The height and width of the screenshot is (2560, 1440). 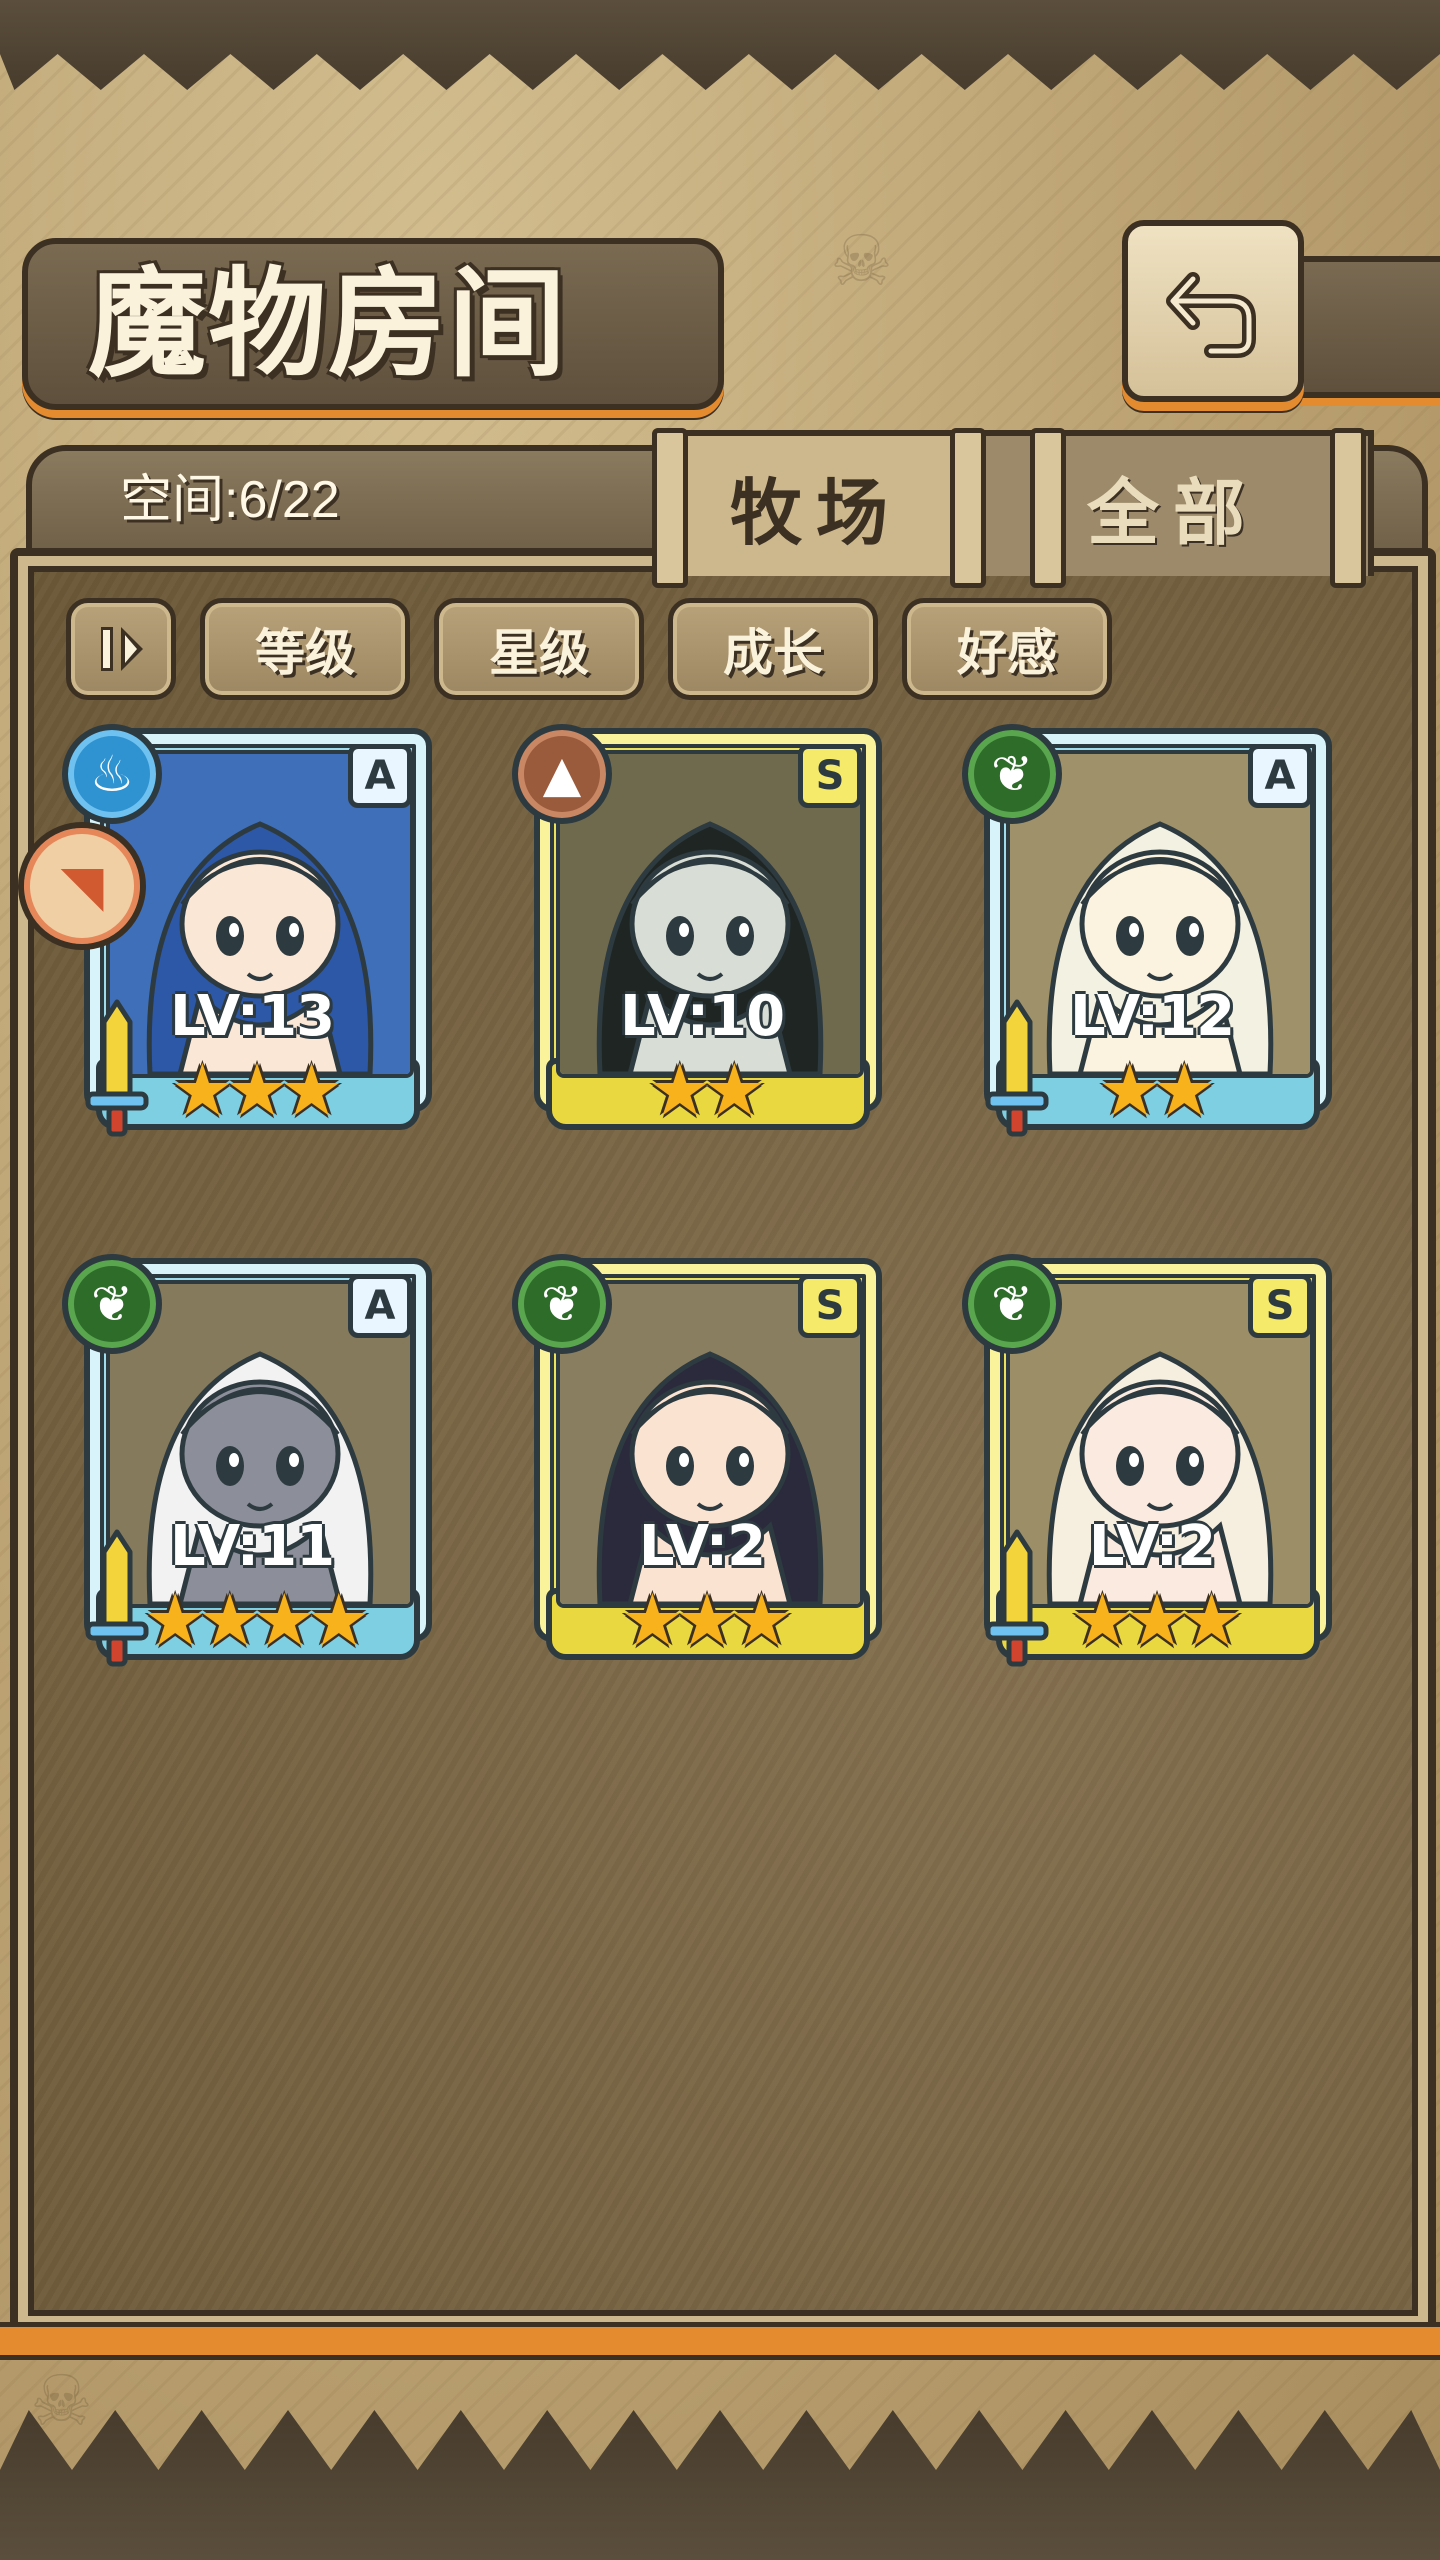 What do you see at coordinates (773, 649) in the screenshot?
I see `sort-growth-button: 成长` at bounding box center [773, 649].